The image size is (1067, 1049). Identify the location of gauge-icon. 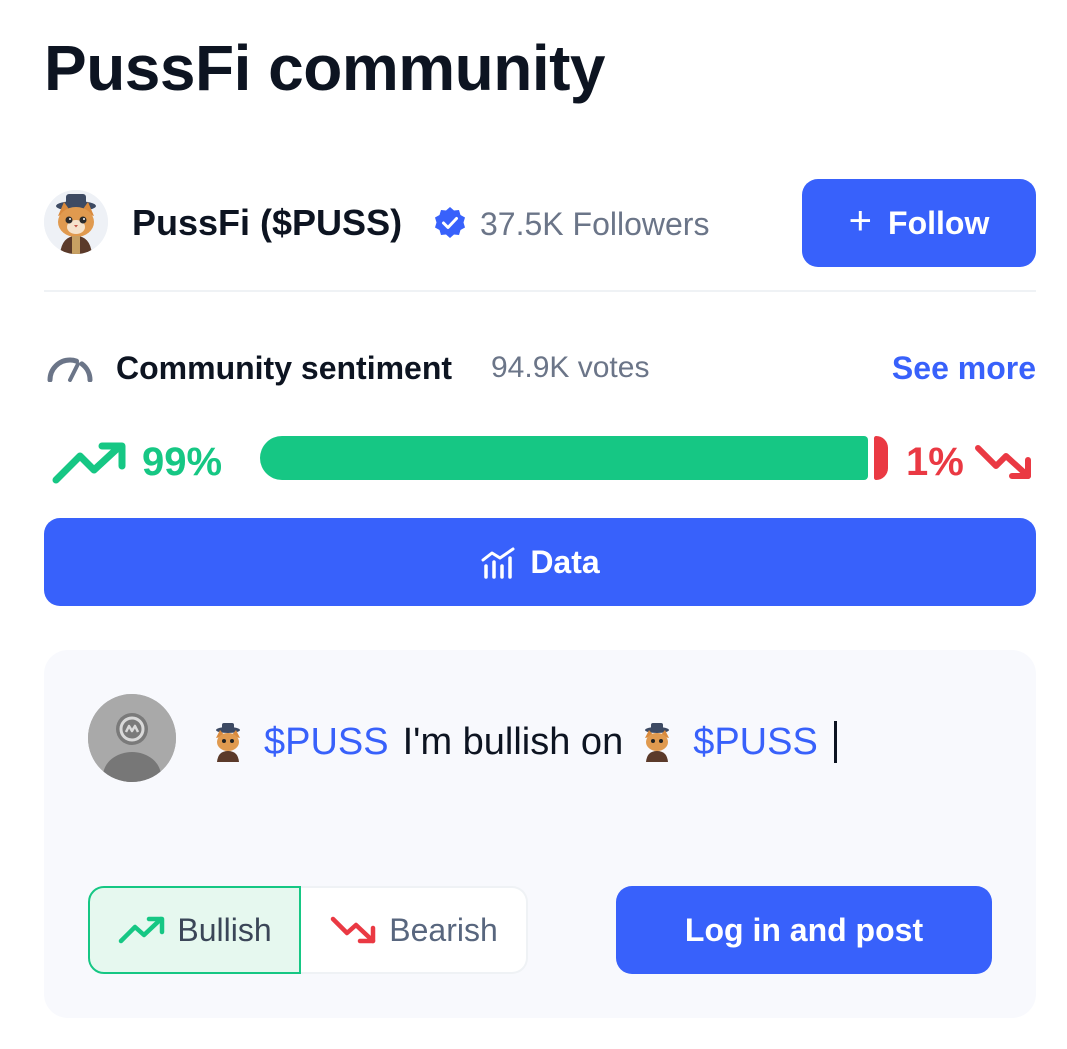
(70, 369).